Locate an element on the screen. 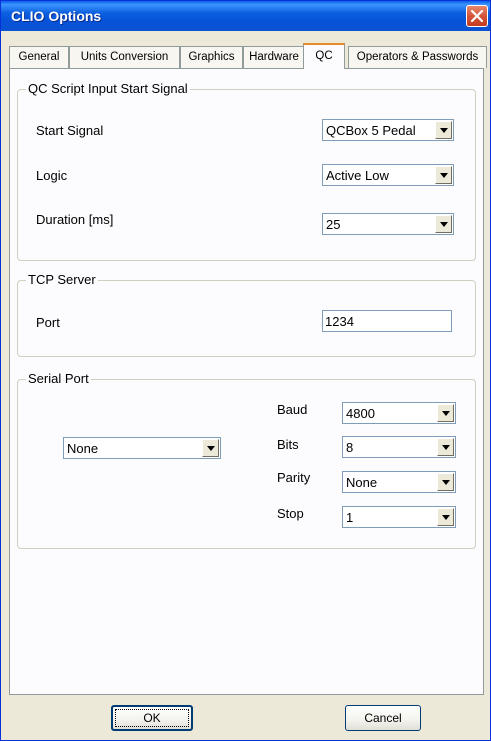 Image resolution: width=491 pixels, height=741 pixels. port-field is located at coordinates (387, 321).